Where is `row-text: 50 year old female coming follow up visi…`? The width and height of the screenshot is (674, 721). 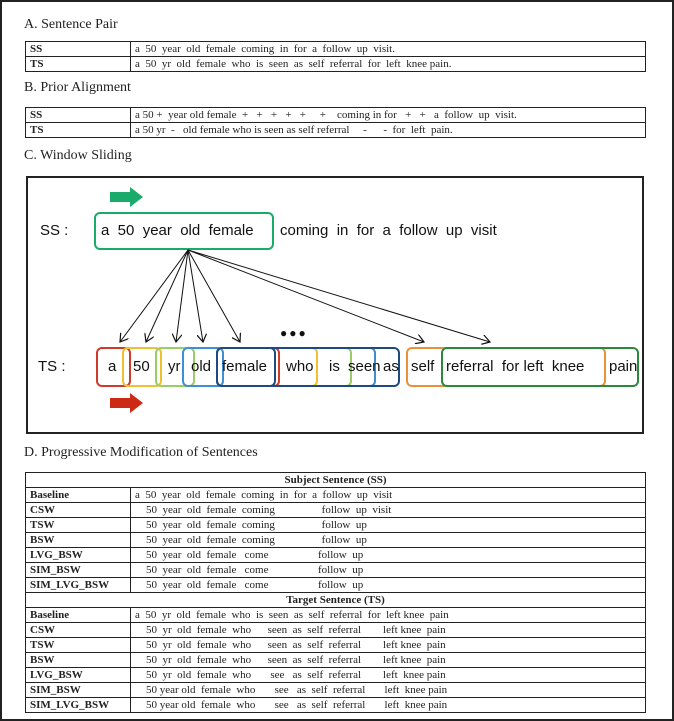 row-text: 50 year old female coming follow up visi… is located at coordinates (388, 510).